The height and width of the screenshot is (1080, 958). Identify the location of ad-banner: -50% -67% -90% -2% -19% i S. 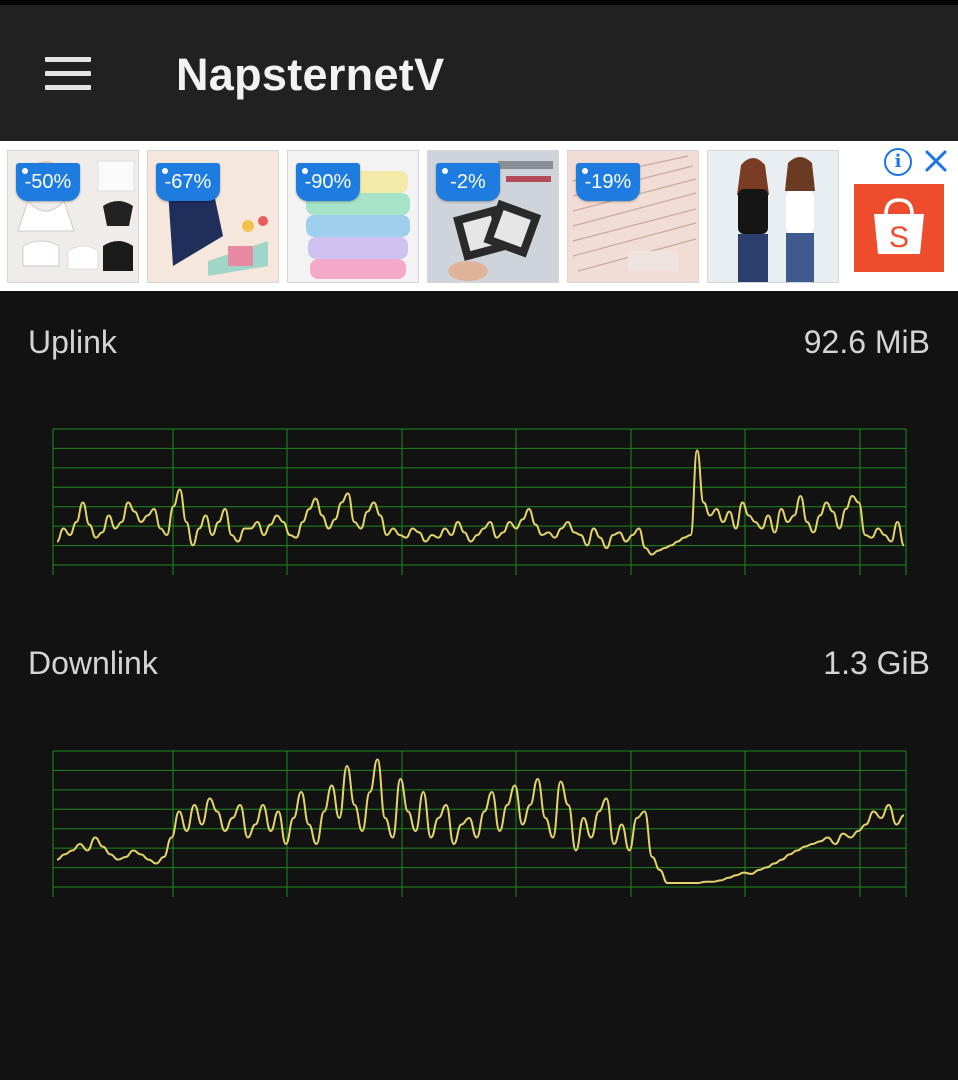
(479, 216).